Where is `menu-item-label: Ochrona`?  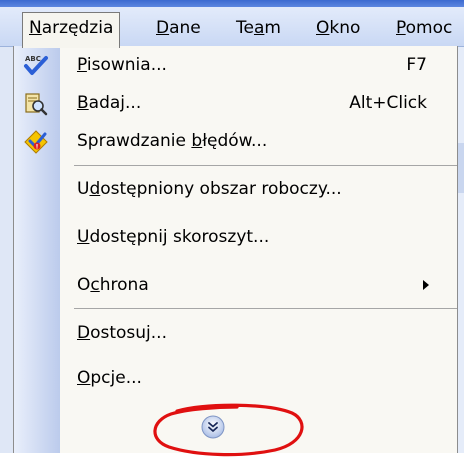
menu-item-label: Ochrona is located at coordinates (113, 285).